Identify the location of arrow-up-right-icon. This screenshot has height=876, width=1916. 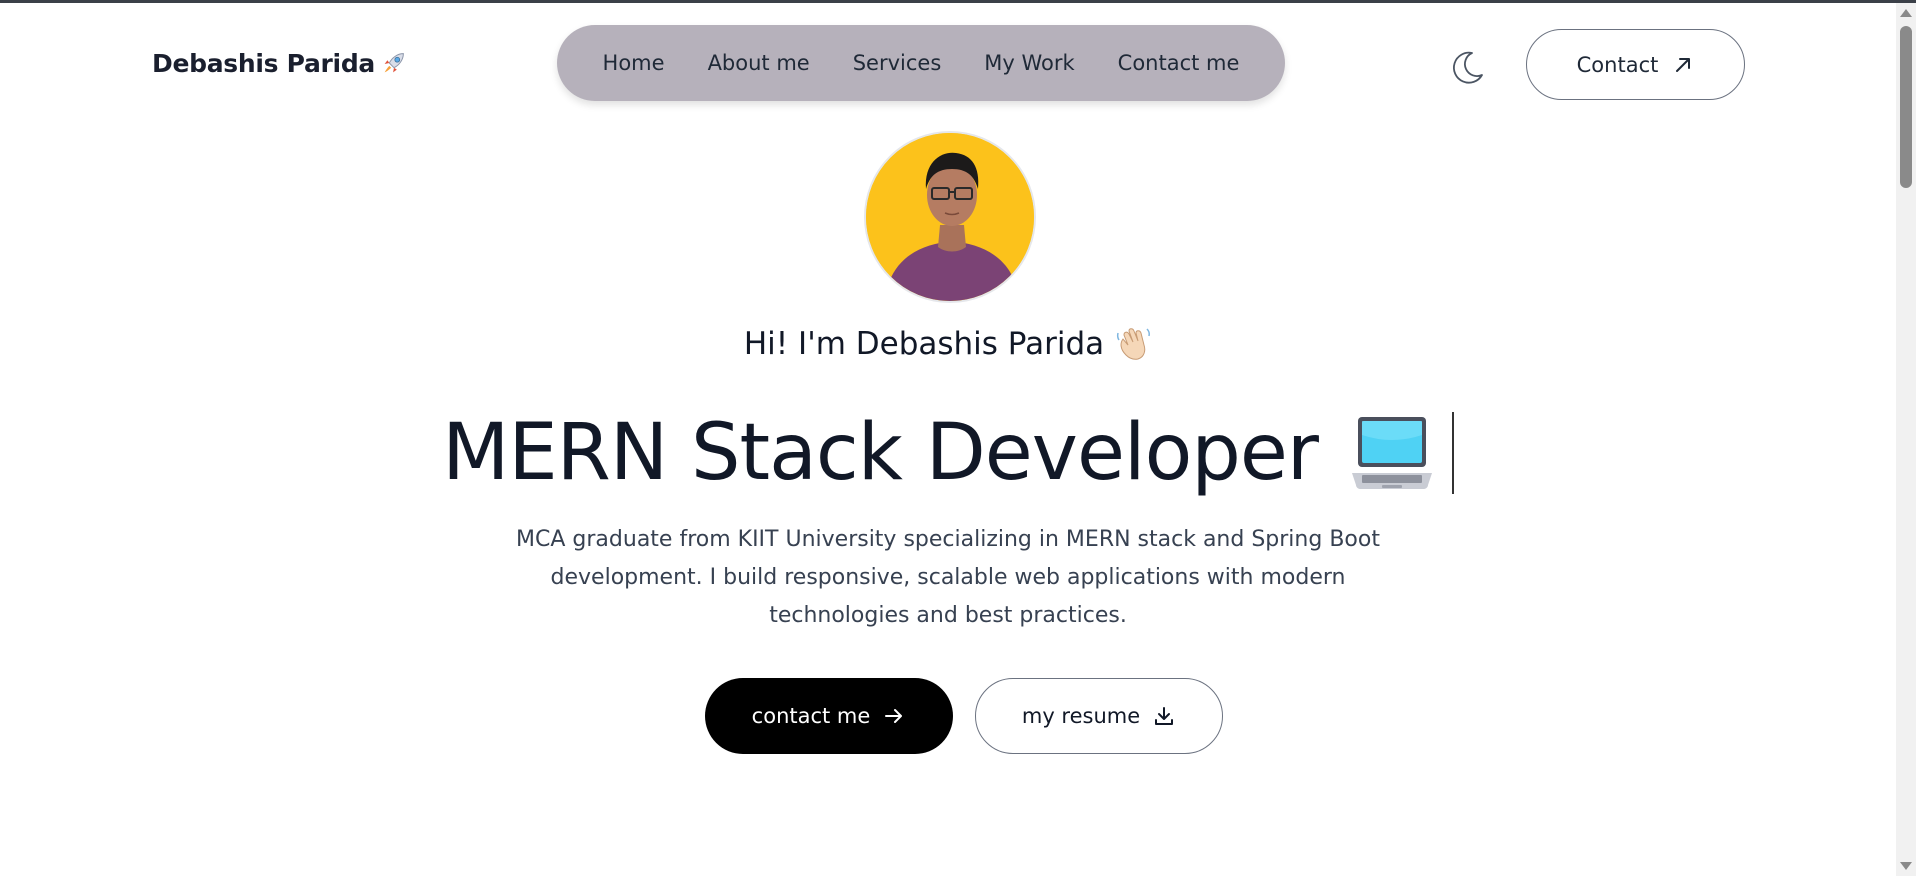
(1683, 64).